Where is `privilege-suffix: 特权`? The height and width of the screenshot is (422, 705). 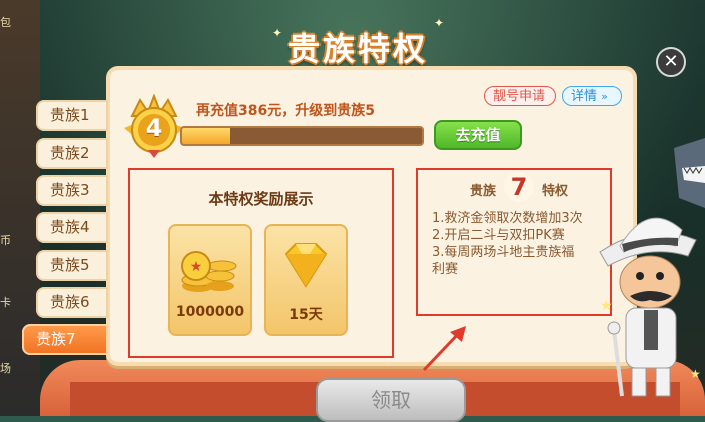 privilege-suffix: 特权 is located at coordinates (555, 191).